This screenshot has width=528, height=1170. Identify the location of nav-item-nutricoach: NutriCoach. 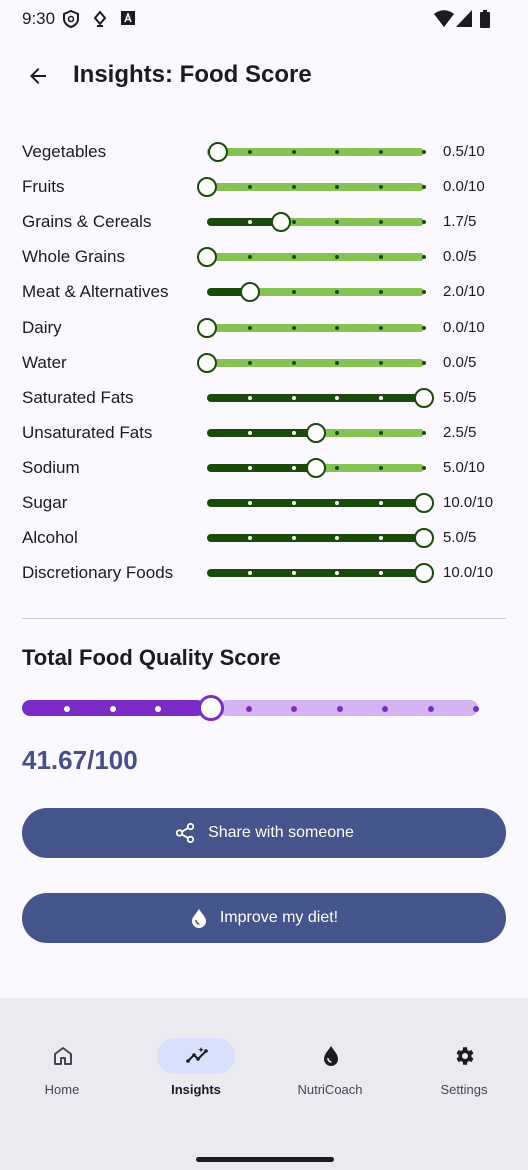
(330, 1071).